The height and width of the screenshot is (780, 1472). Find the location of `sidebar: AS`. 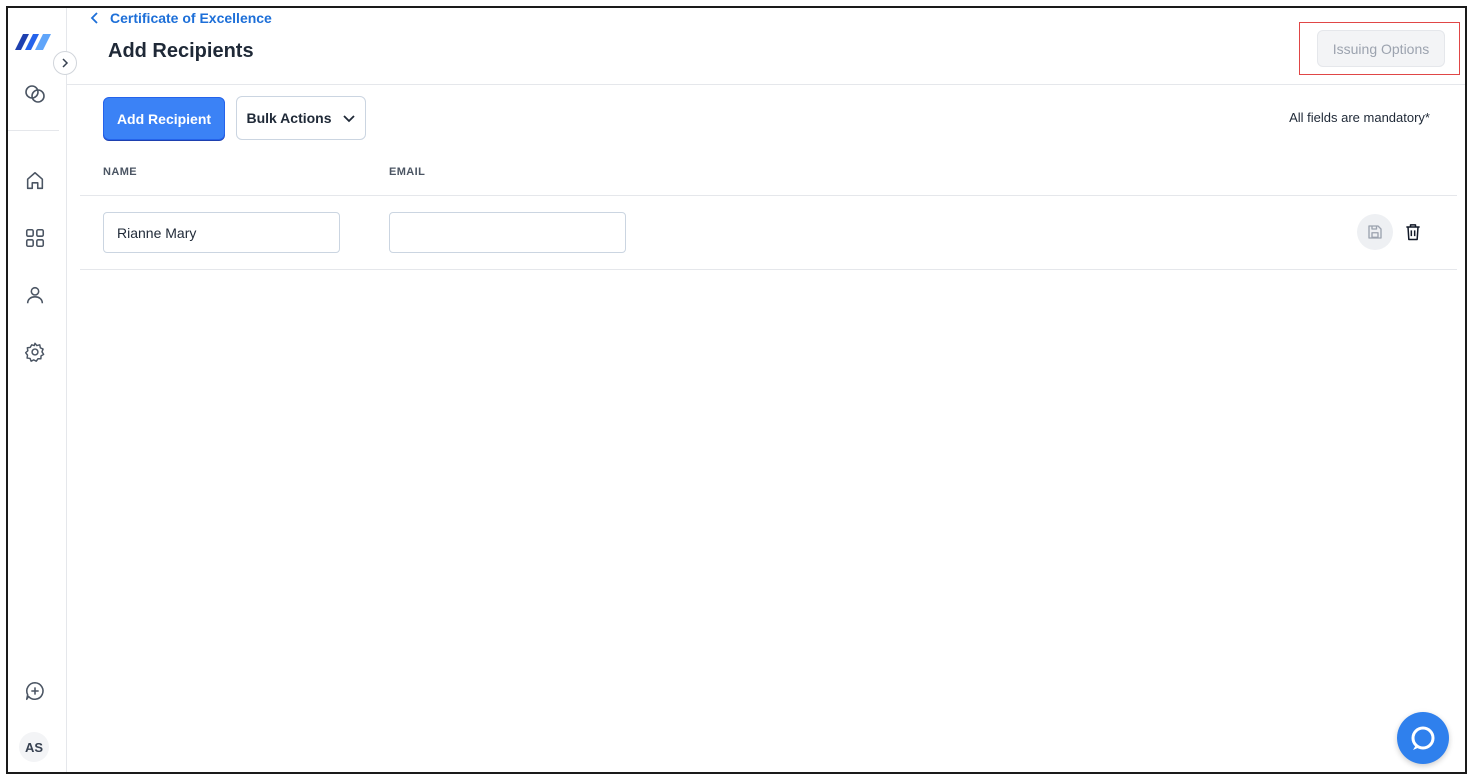

sidebar: AS is located at coordinates (37, 390).